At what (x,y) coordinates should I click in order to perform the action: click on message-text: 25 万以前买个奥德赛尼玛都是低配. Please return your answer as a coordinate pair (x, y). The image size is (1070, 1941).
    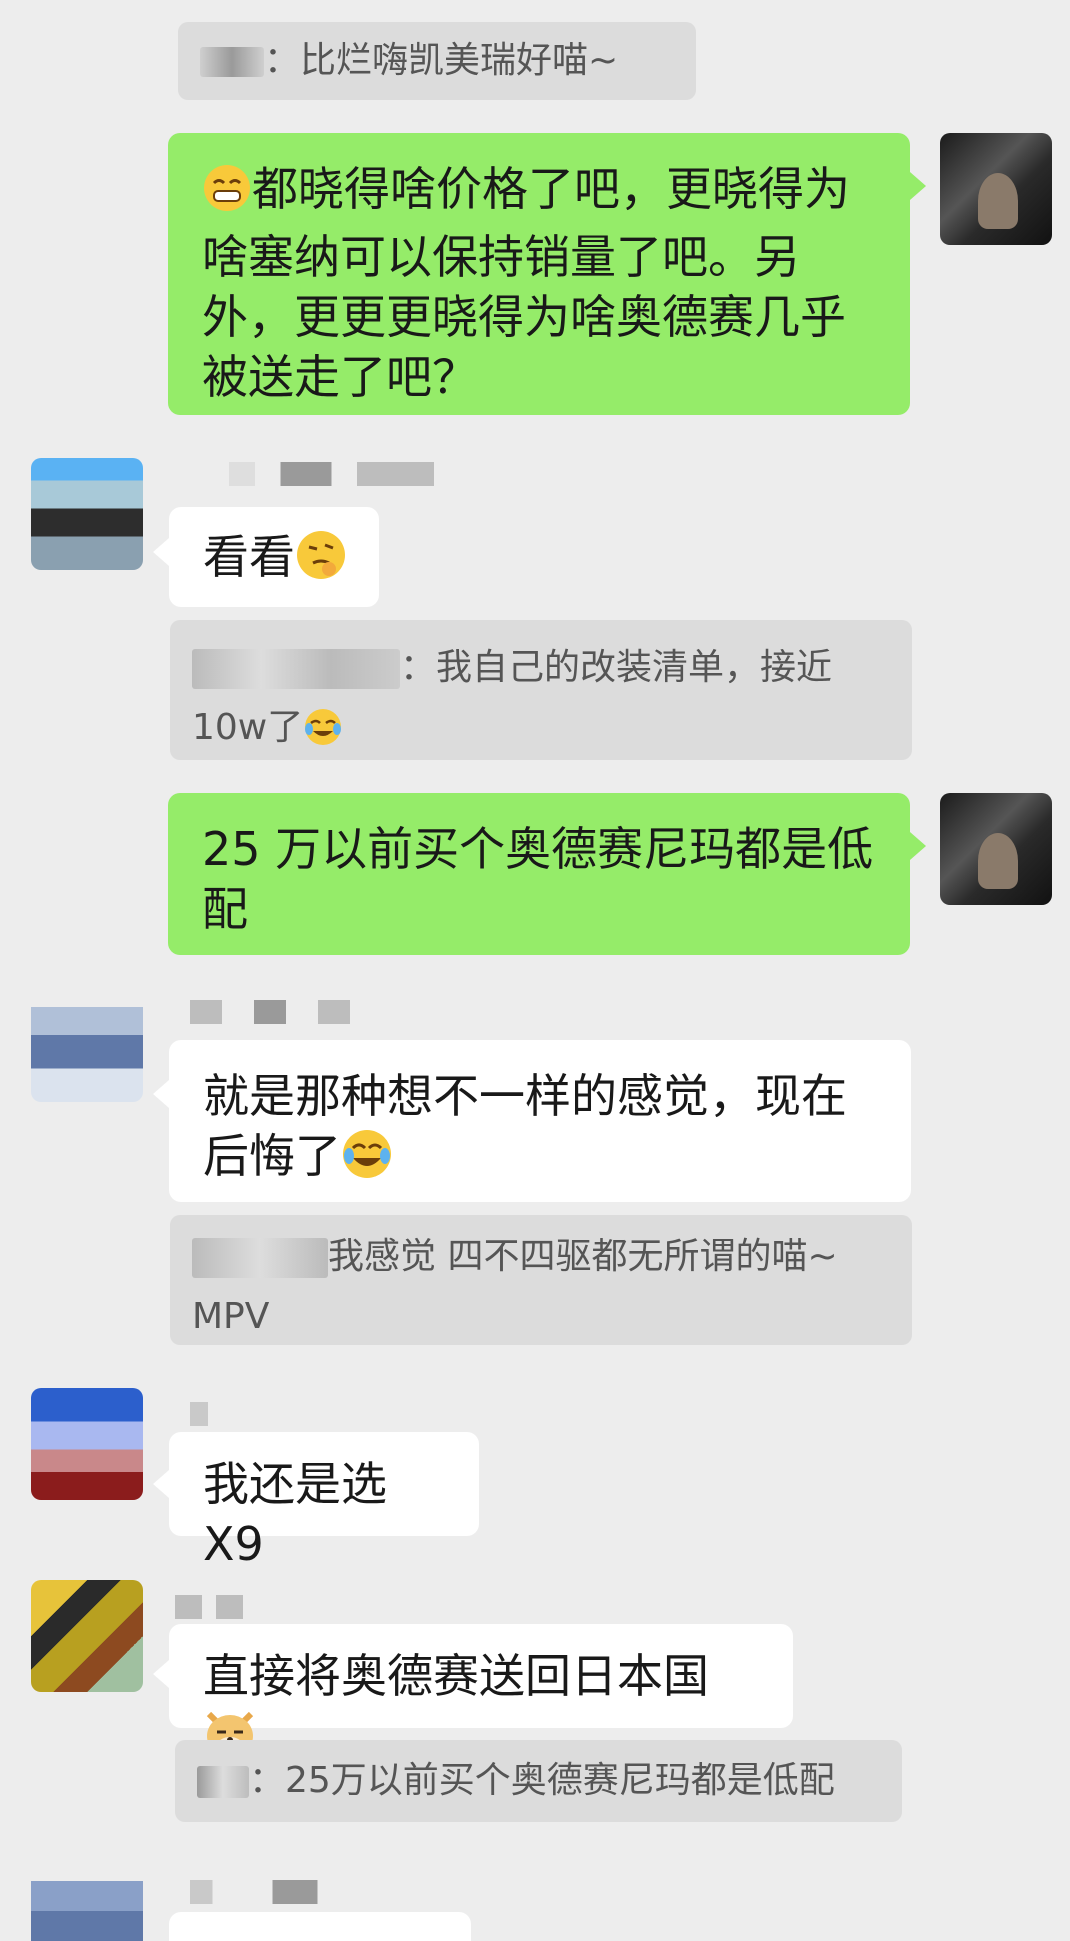
    Looking at the image, I should click on (538, 879).